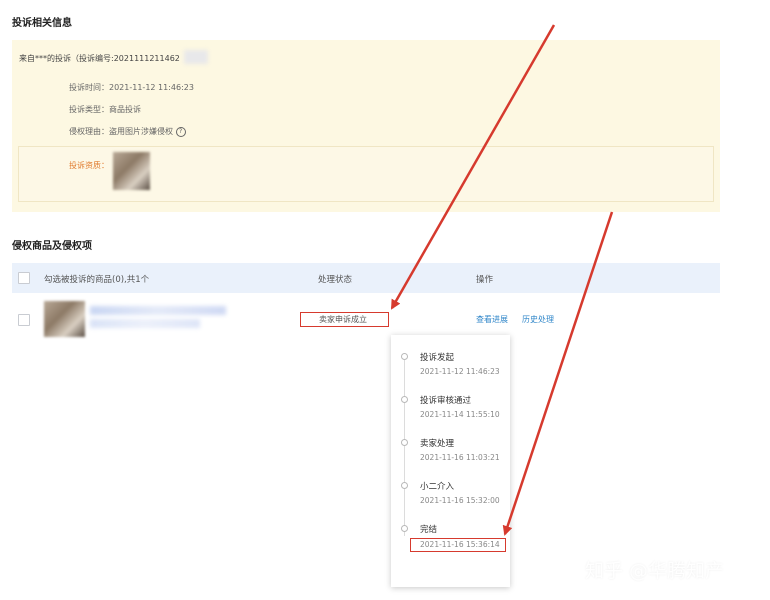 This screenshot has width=770, height=600. I want to click on arrow-to-completion-time, so click(558, 373).